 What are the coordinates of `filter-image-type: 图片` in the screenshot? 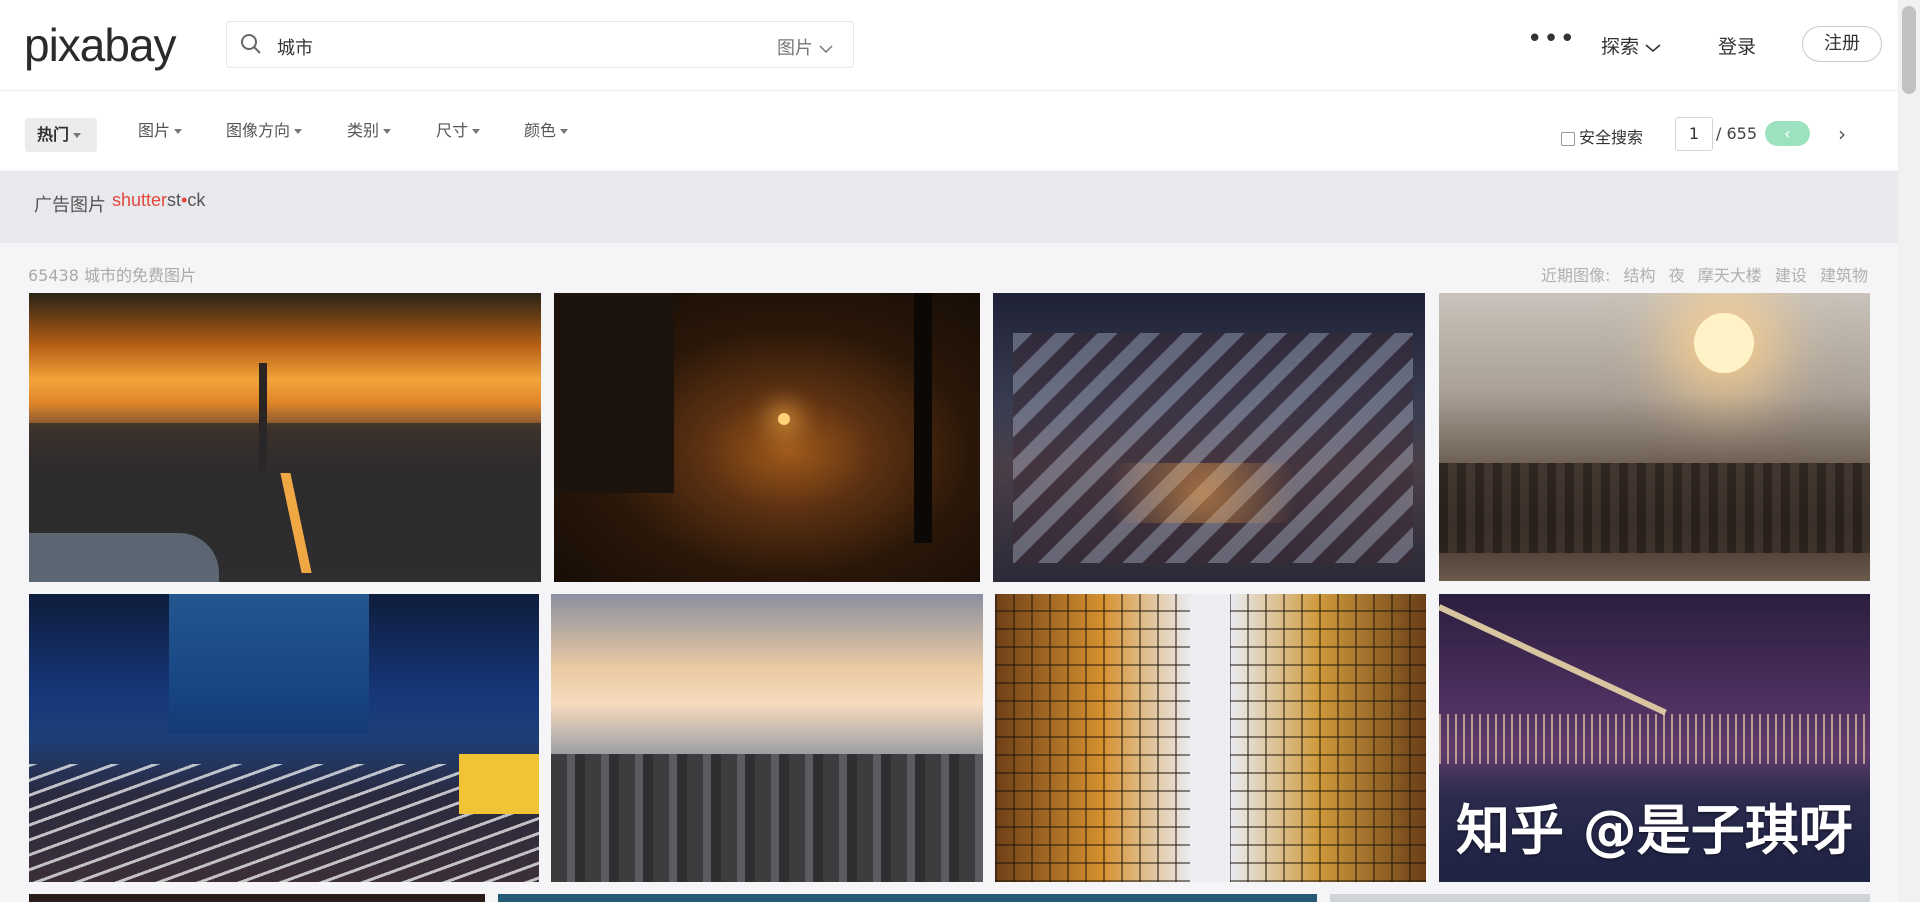 It's located at (160, 129).